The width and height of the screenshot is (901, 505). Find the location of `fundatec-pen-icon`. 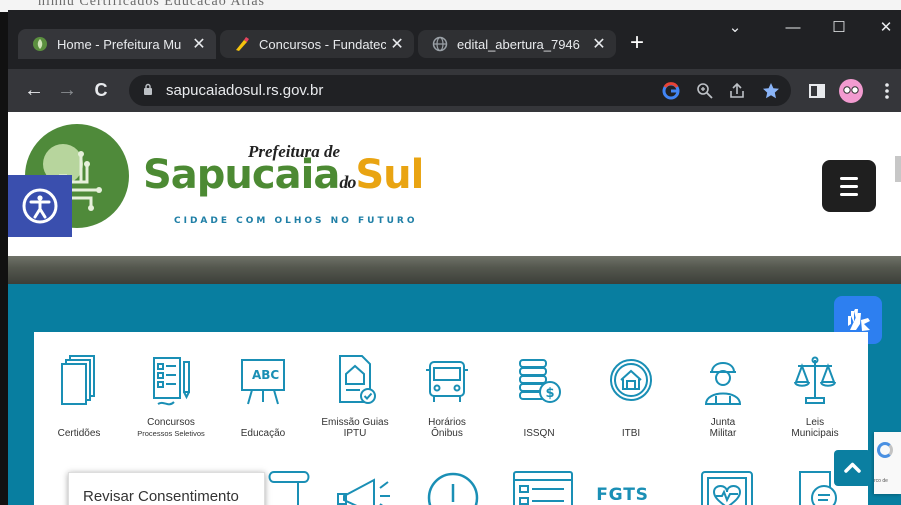

fundatec-pen-icon is located at coordinates (242, 44).